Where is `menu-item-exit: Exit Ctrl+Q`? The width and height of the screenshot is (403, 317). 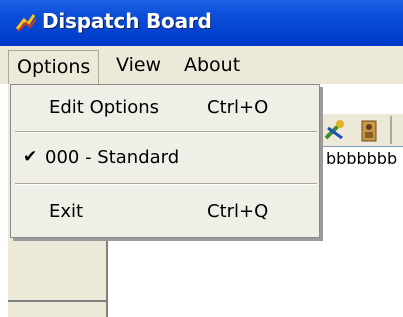 menu-item-exit: Exit Ctrl+Q is located at coordinates (165, 211).